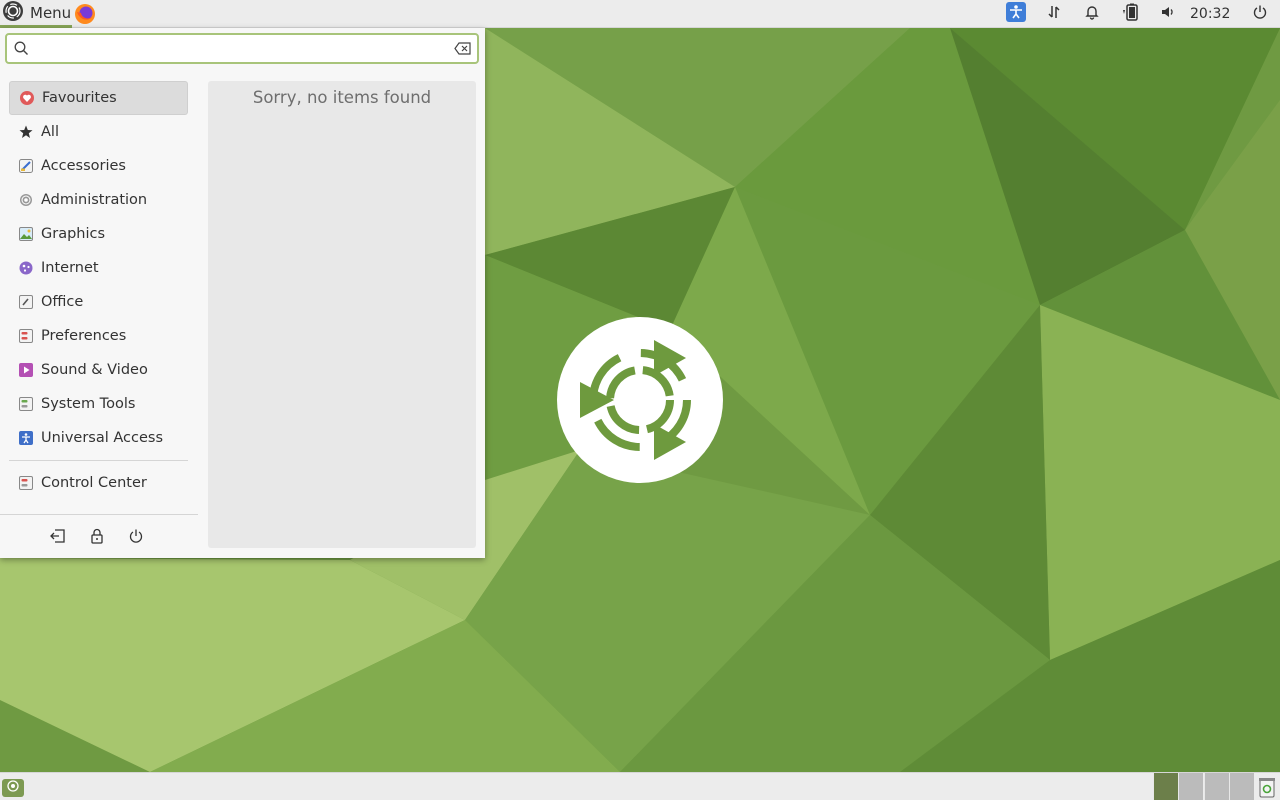  Describe the element at coordinates (26, 438) in the screenshot. I see `universal-access-icon` at that location.